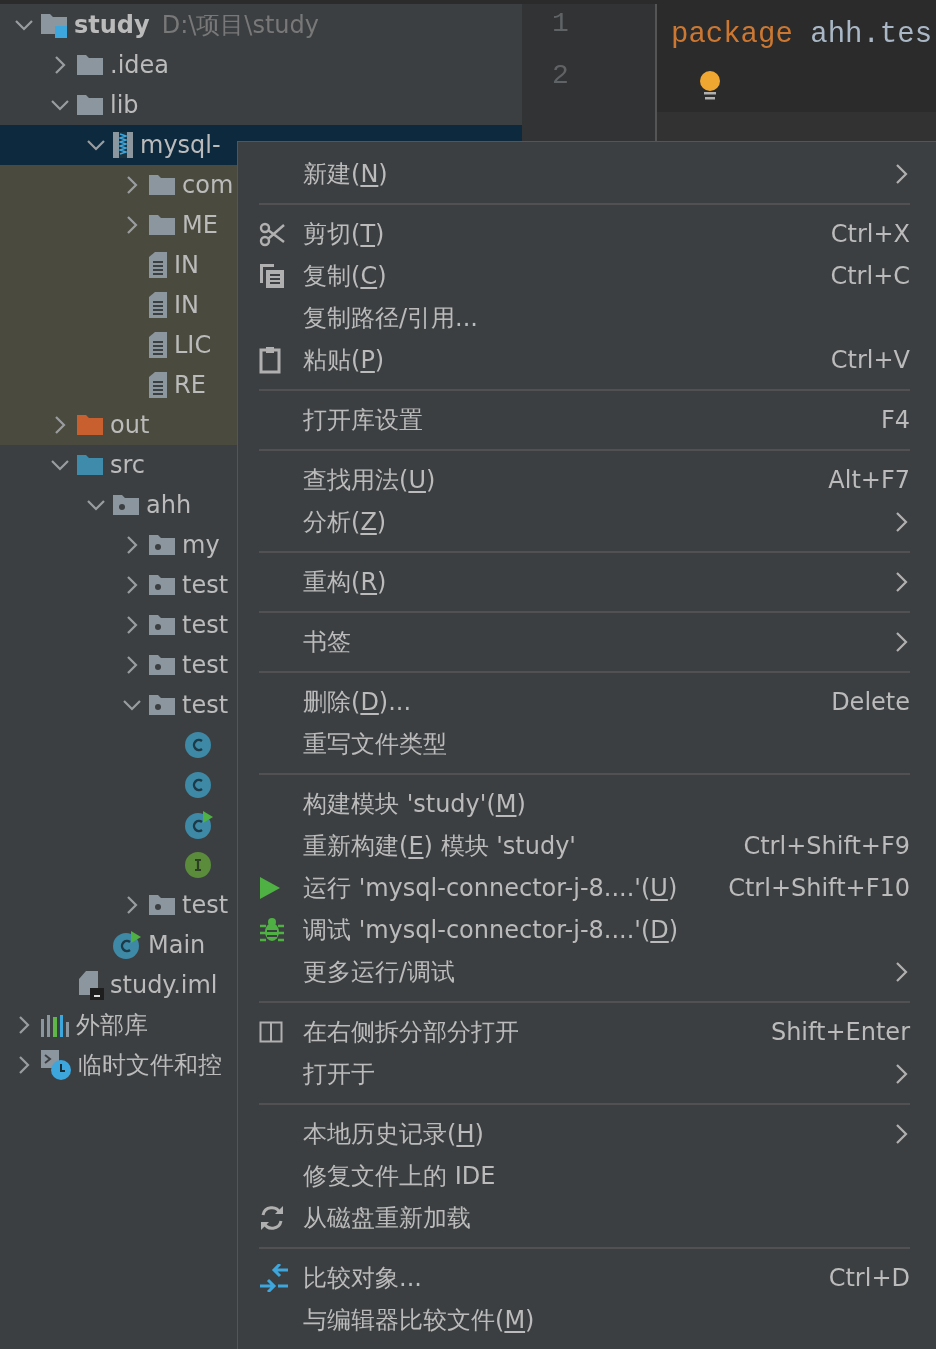 Image resolution: width=936 pixels, height=1349 pixels. Describe the element at coordinates (200, 225) in the screenshot. I see `tree-label: ME` at that location.